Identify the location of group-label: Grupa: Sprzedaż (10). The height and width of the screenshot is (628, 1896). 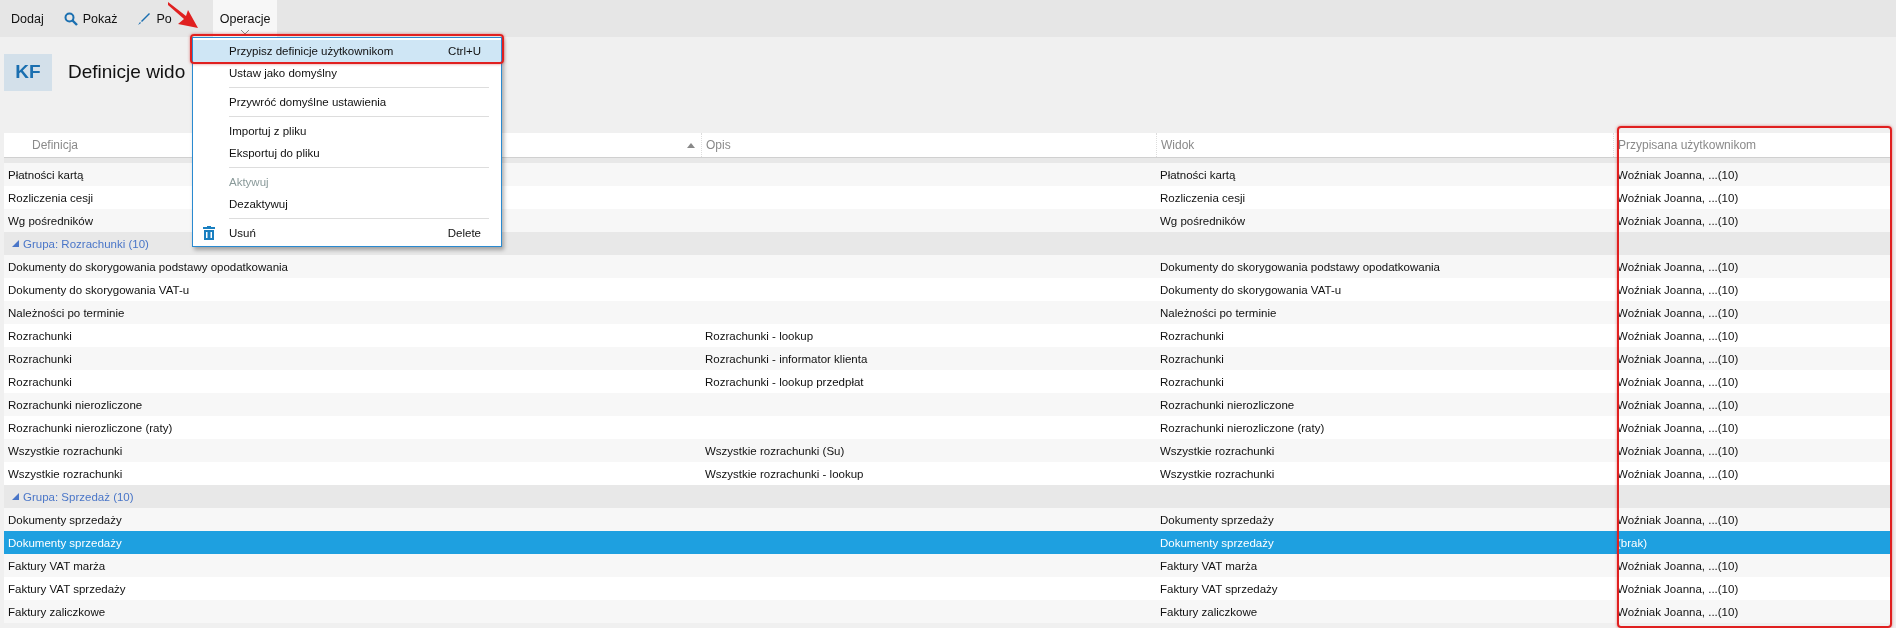
(78, 496).